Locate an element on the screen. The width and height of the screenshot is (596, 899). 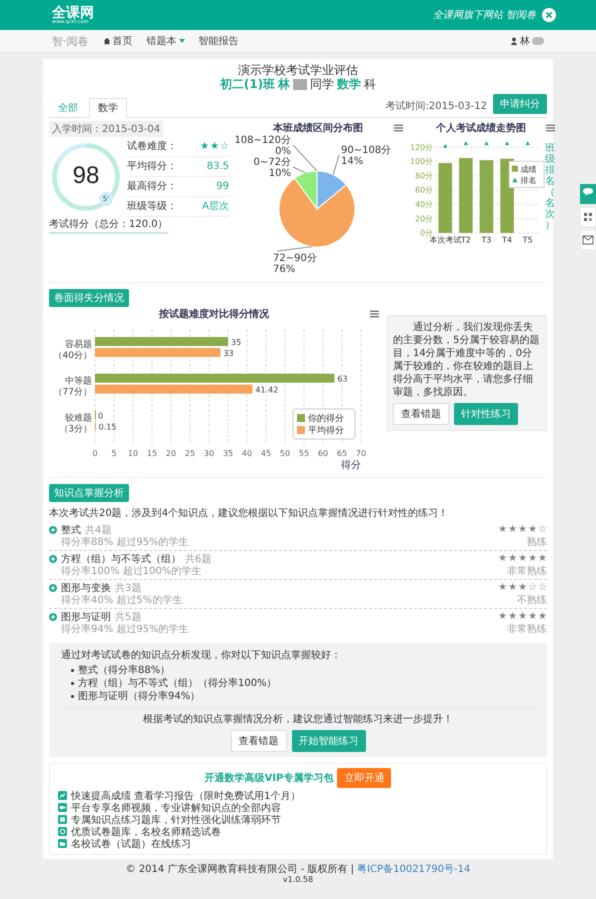
slice-label: 0~72分 10% is located at coordinates (272, 167).